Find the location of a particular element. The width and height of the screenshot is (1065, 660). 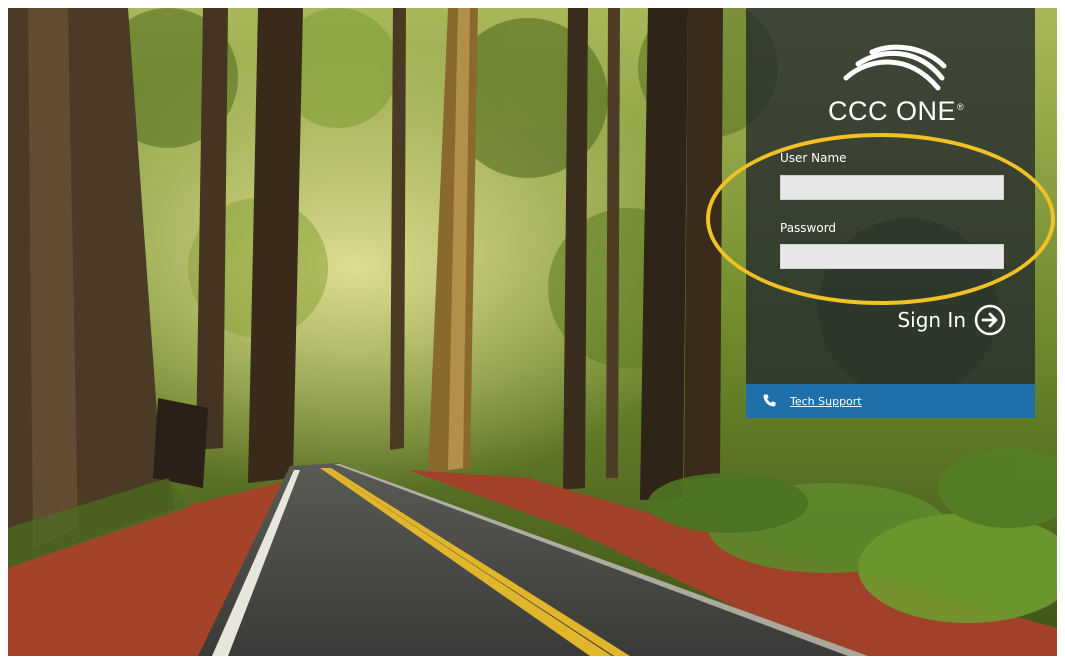

circled-arrow-right-icon is located at coordinates (990, 320).